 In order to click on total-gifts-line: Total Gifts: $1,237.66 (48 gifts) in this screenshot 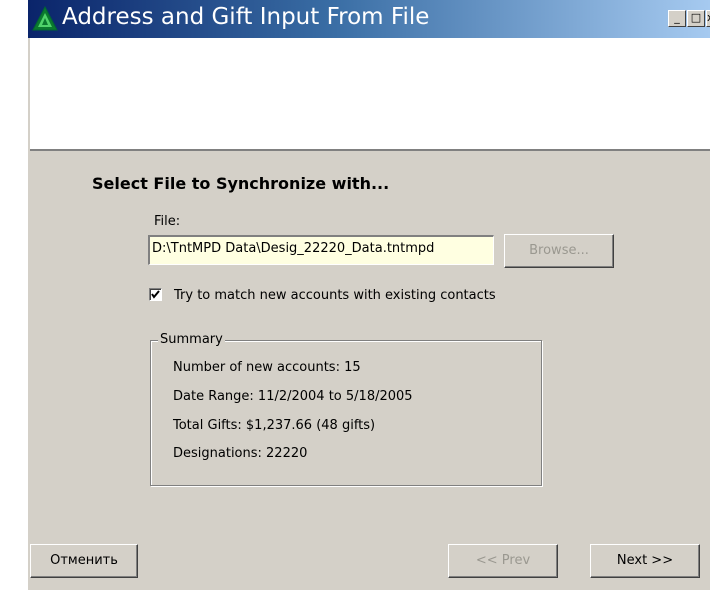, I will do `click(274, 425)`.